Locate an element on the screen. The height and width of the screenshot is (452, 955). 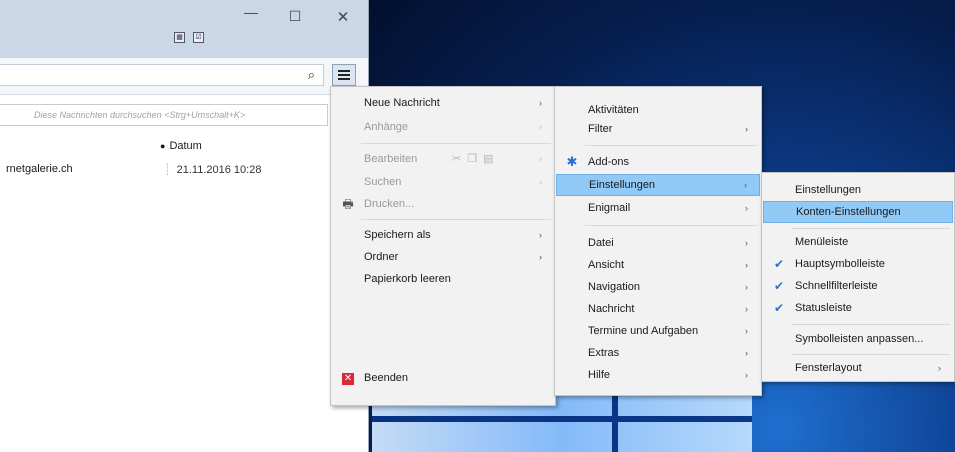
search-icon: ⌕ is located at coordinates (311, 75).